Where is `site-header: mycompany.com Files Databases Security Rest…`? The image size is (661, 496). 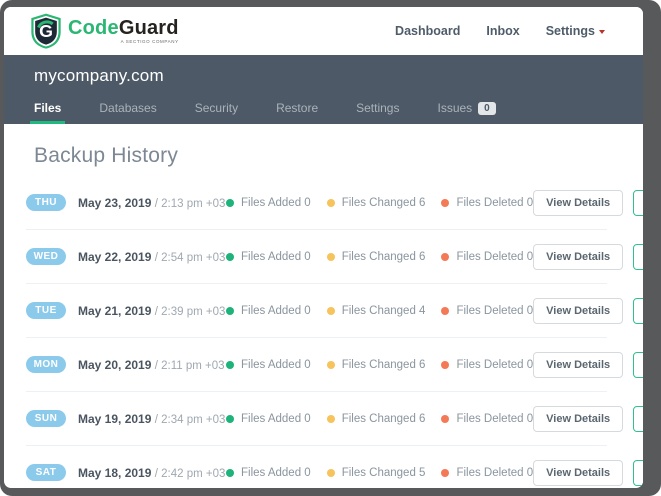 site-header: mycompany.com Files Databases Security Rest… is located at coordinates (323, 89).